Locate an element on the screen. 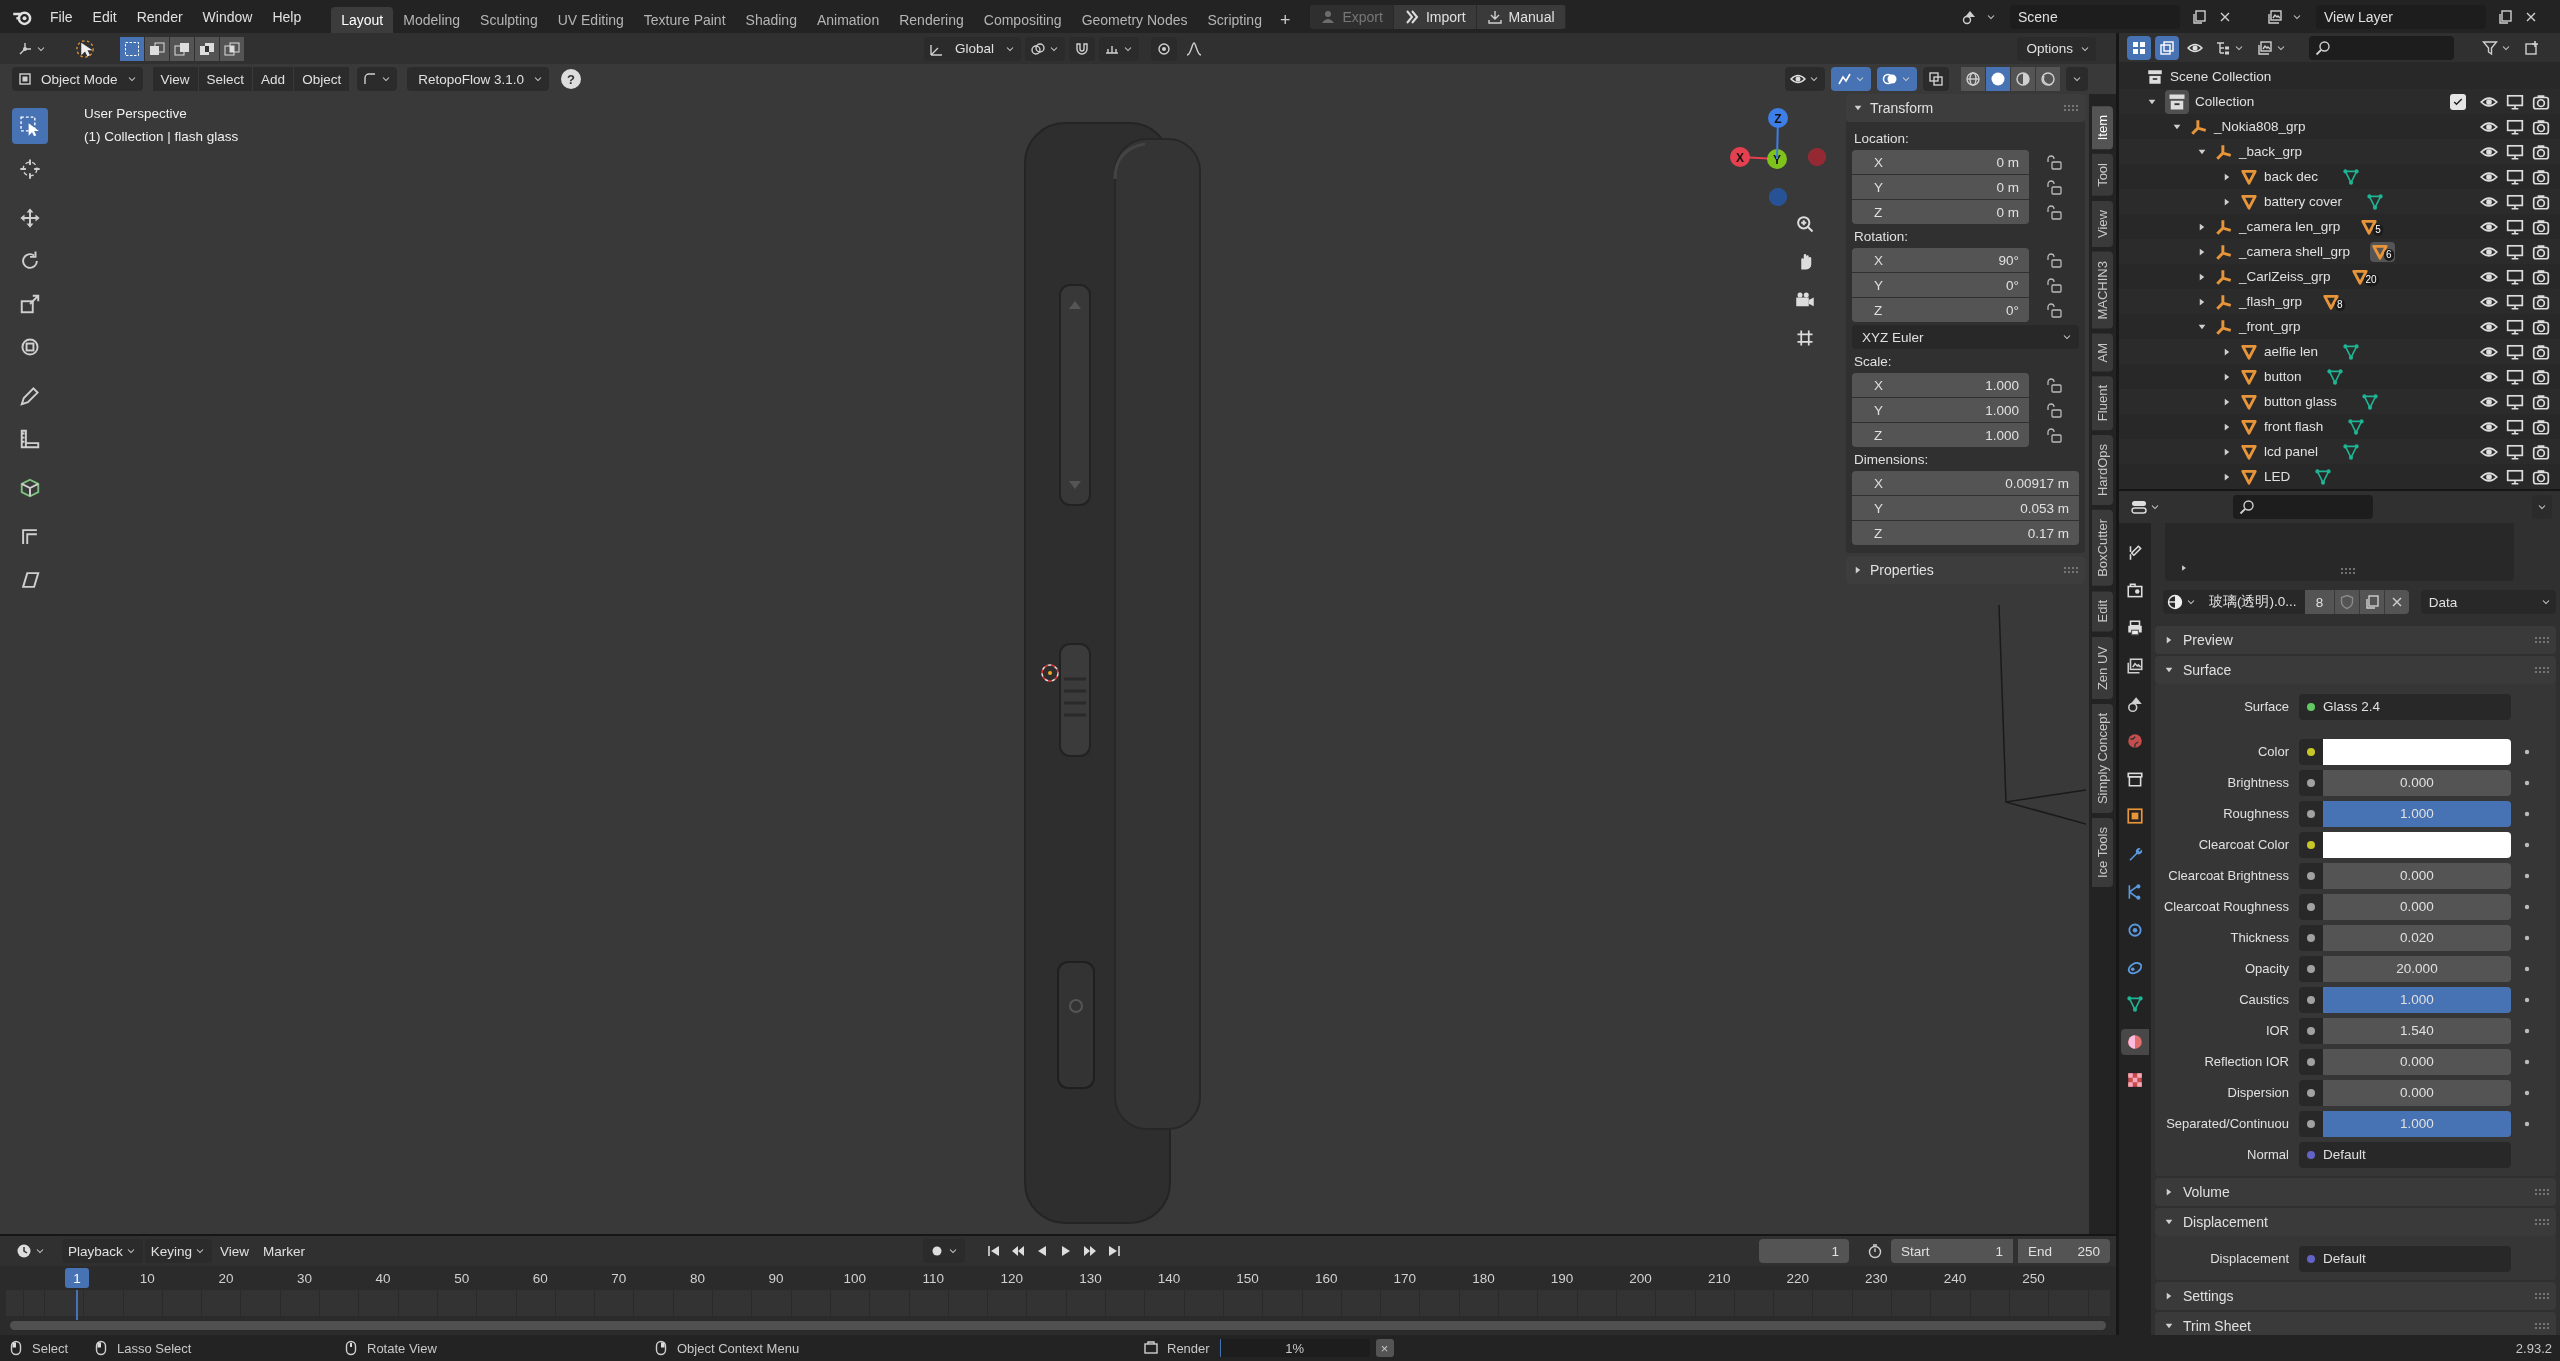  number-field: X 0.00917 m is located at coordinates (1965, 483).